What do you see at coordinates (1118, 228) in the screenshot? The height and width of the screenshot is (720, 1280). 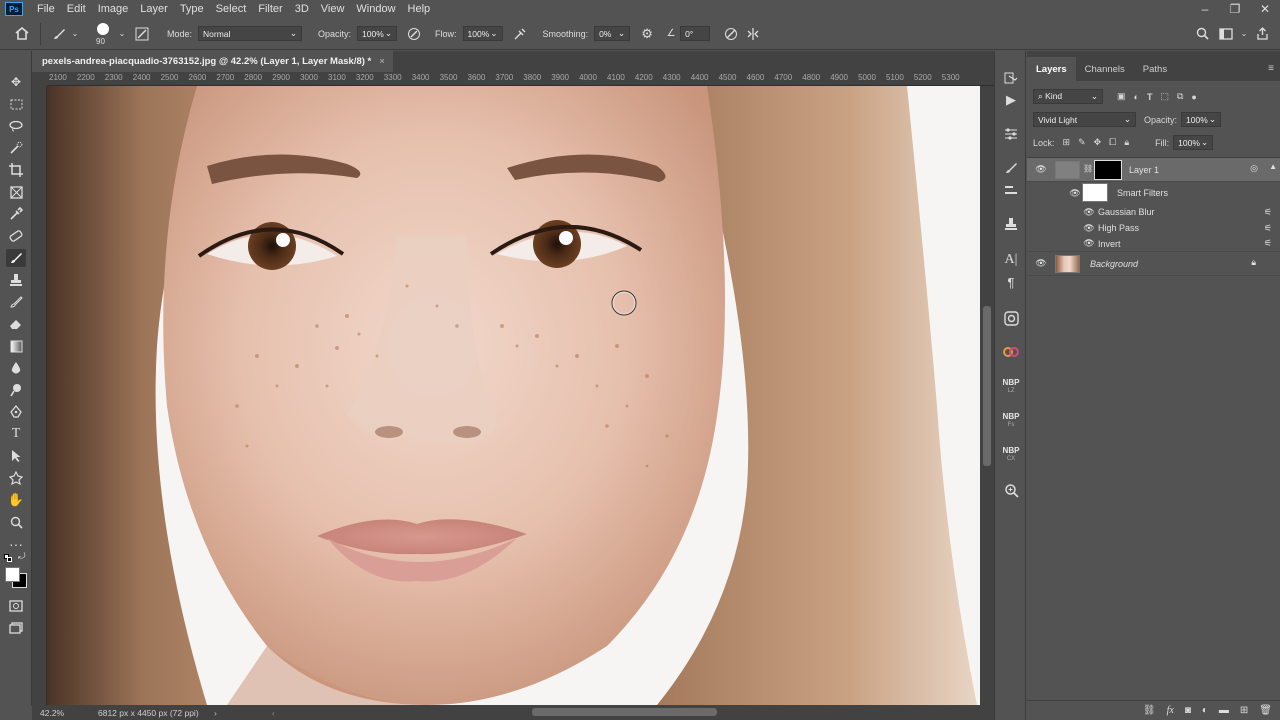 I see `filter-name: High Pass` at bounding box center [1118, 228].